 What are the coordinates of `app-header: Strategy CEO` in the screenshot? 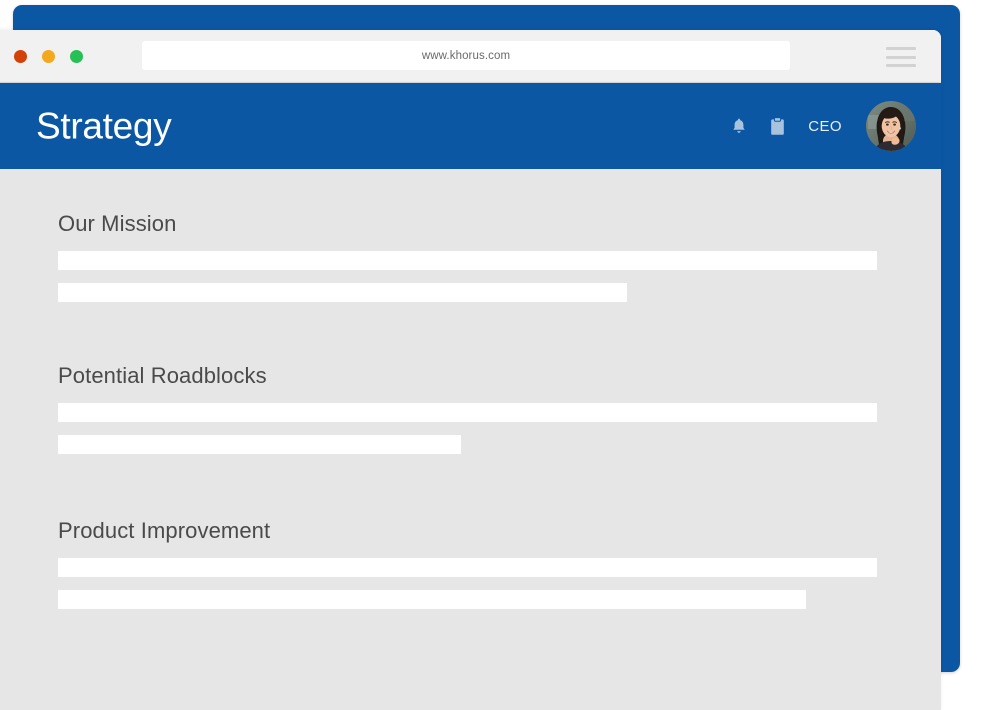 It's located at (470, 126).